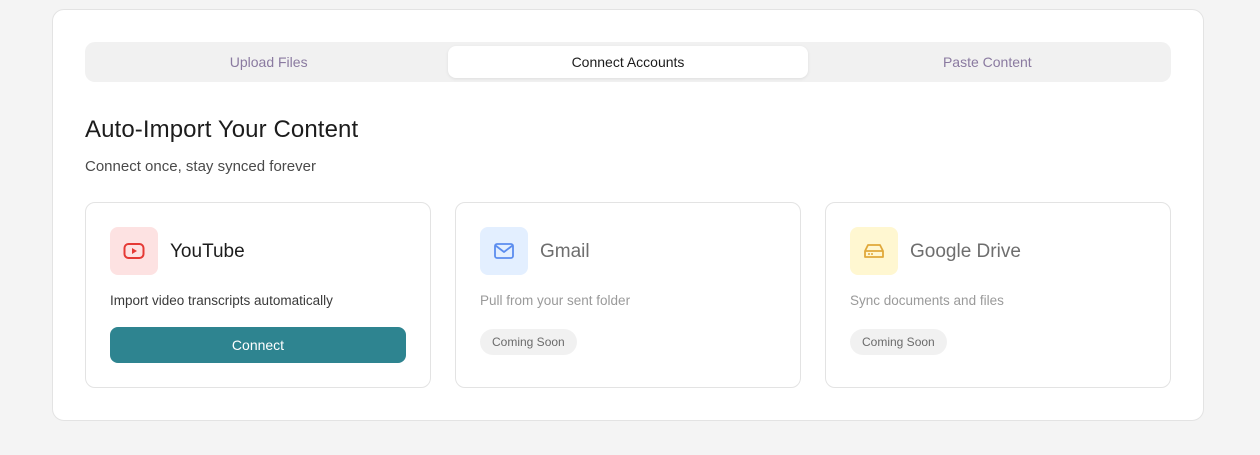 The width and height of the screenshot is (1260, 455). Describe the element at coordinates (927, 300) in the screenshot. I see `google-drive-card-description: Sync documents and files` at that location.